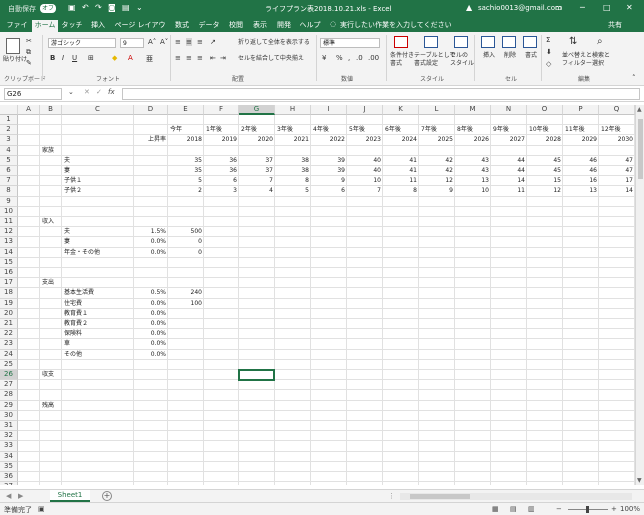 The height and width of the screenshot is (515, 644). What do you see at coordinates (186, 161) in the screenshot?
I see `cell-e5: 35` at bounding box center [186, 161].